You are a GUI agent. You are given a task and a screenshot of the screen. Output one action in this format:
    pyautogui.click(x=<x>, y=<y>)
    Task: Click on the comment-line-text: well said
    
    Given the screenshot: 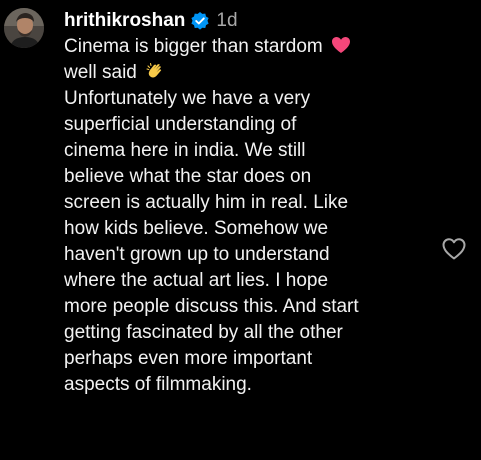 What is the action you would take?
    pyautogui.click(x=100, y=72)
    